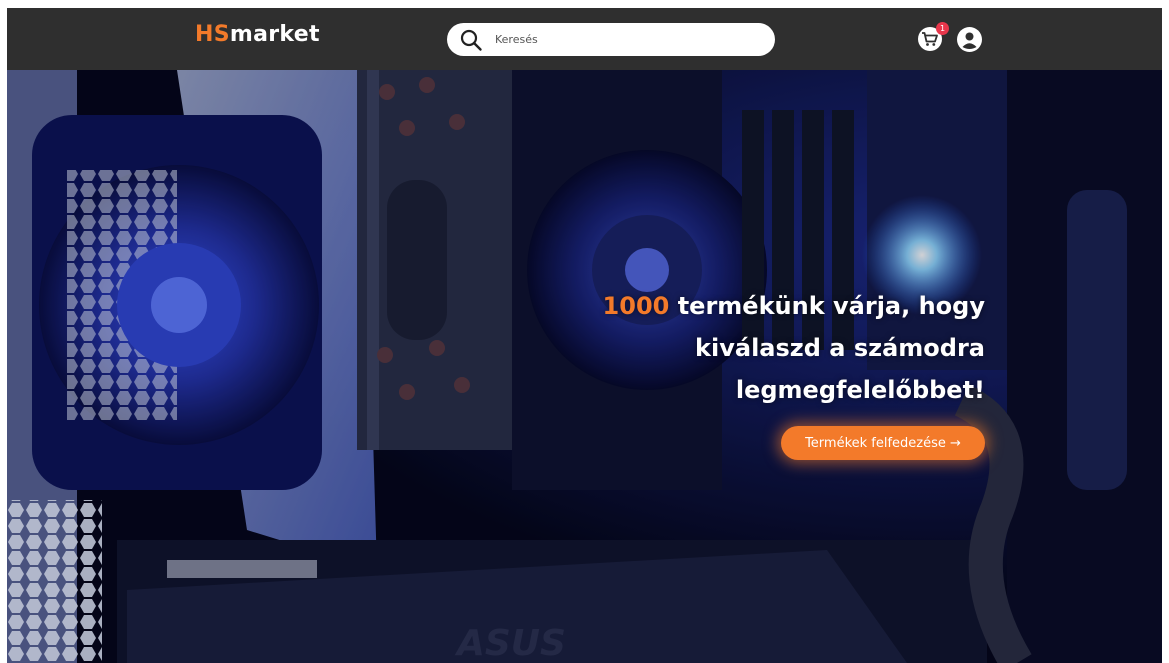 This screenshot has width=1169, height=663. Describe the element at coordinates (930, 39) in the screenshot. I see `cart-icon` at that location.